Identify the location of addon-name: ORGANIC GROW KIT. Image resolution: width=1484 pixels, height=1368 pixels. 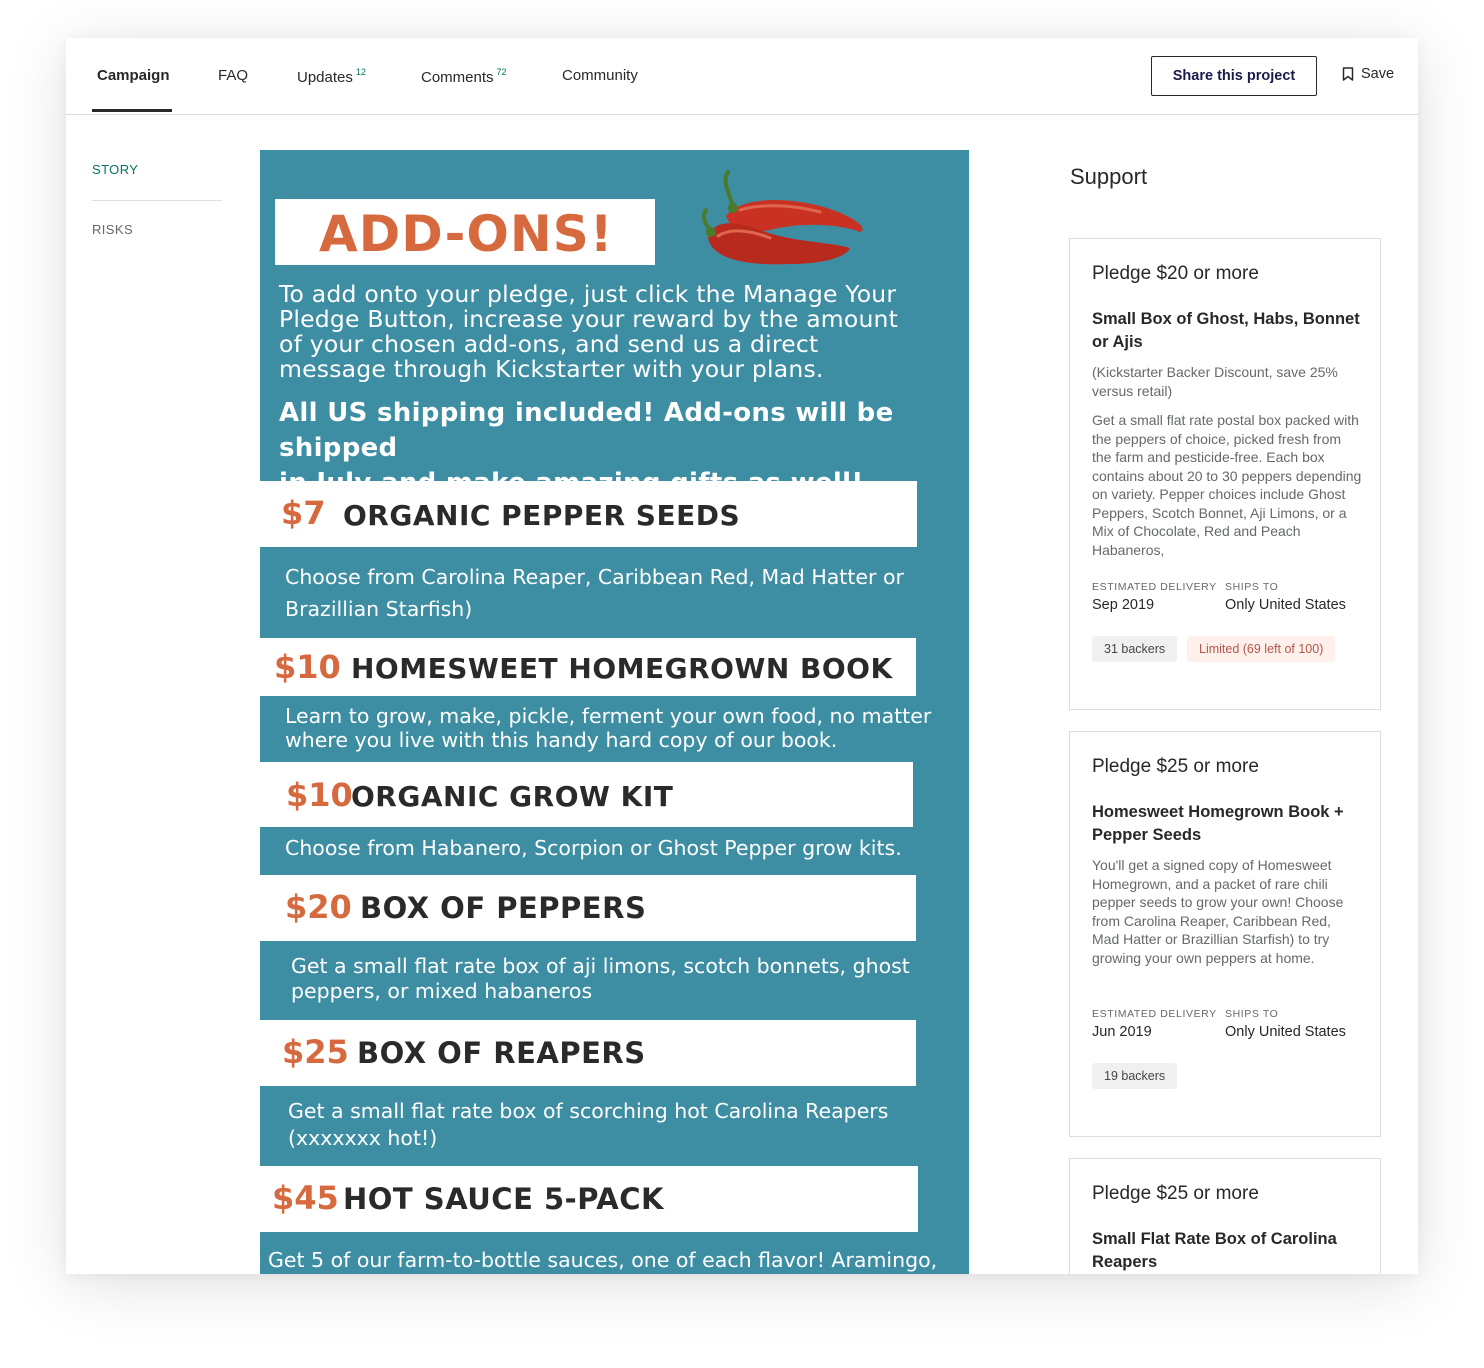
(512, 796).